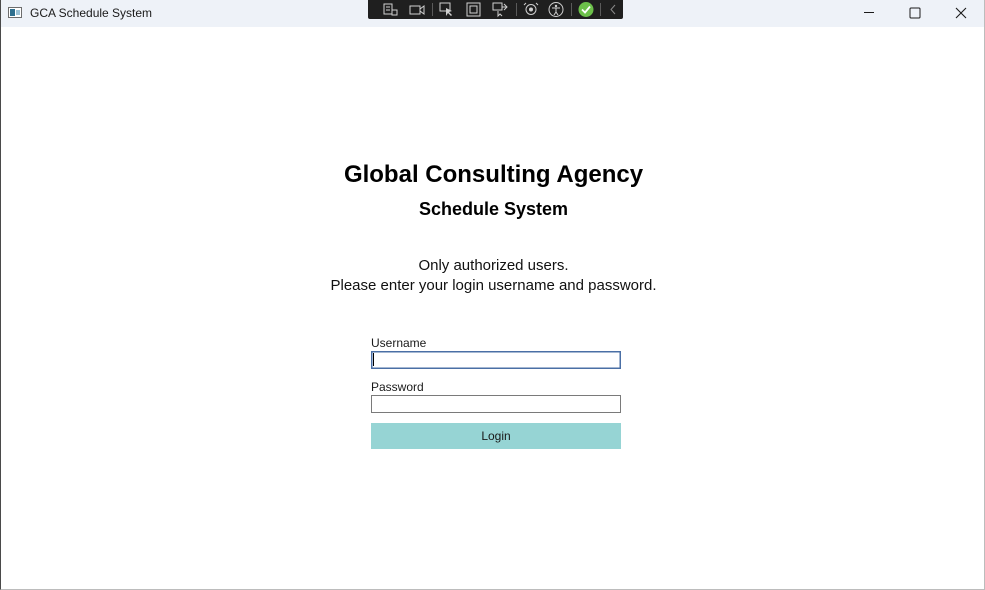 Image resolution: width=985 pixels, height=590 pixels. Describe the element at coordinates (496, 404) in the screenshot. I see `password-field` at that location.